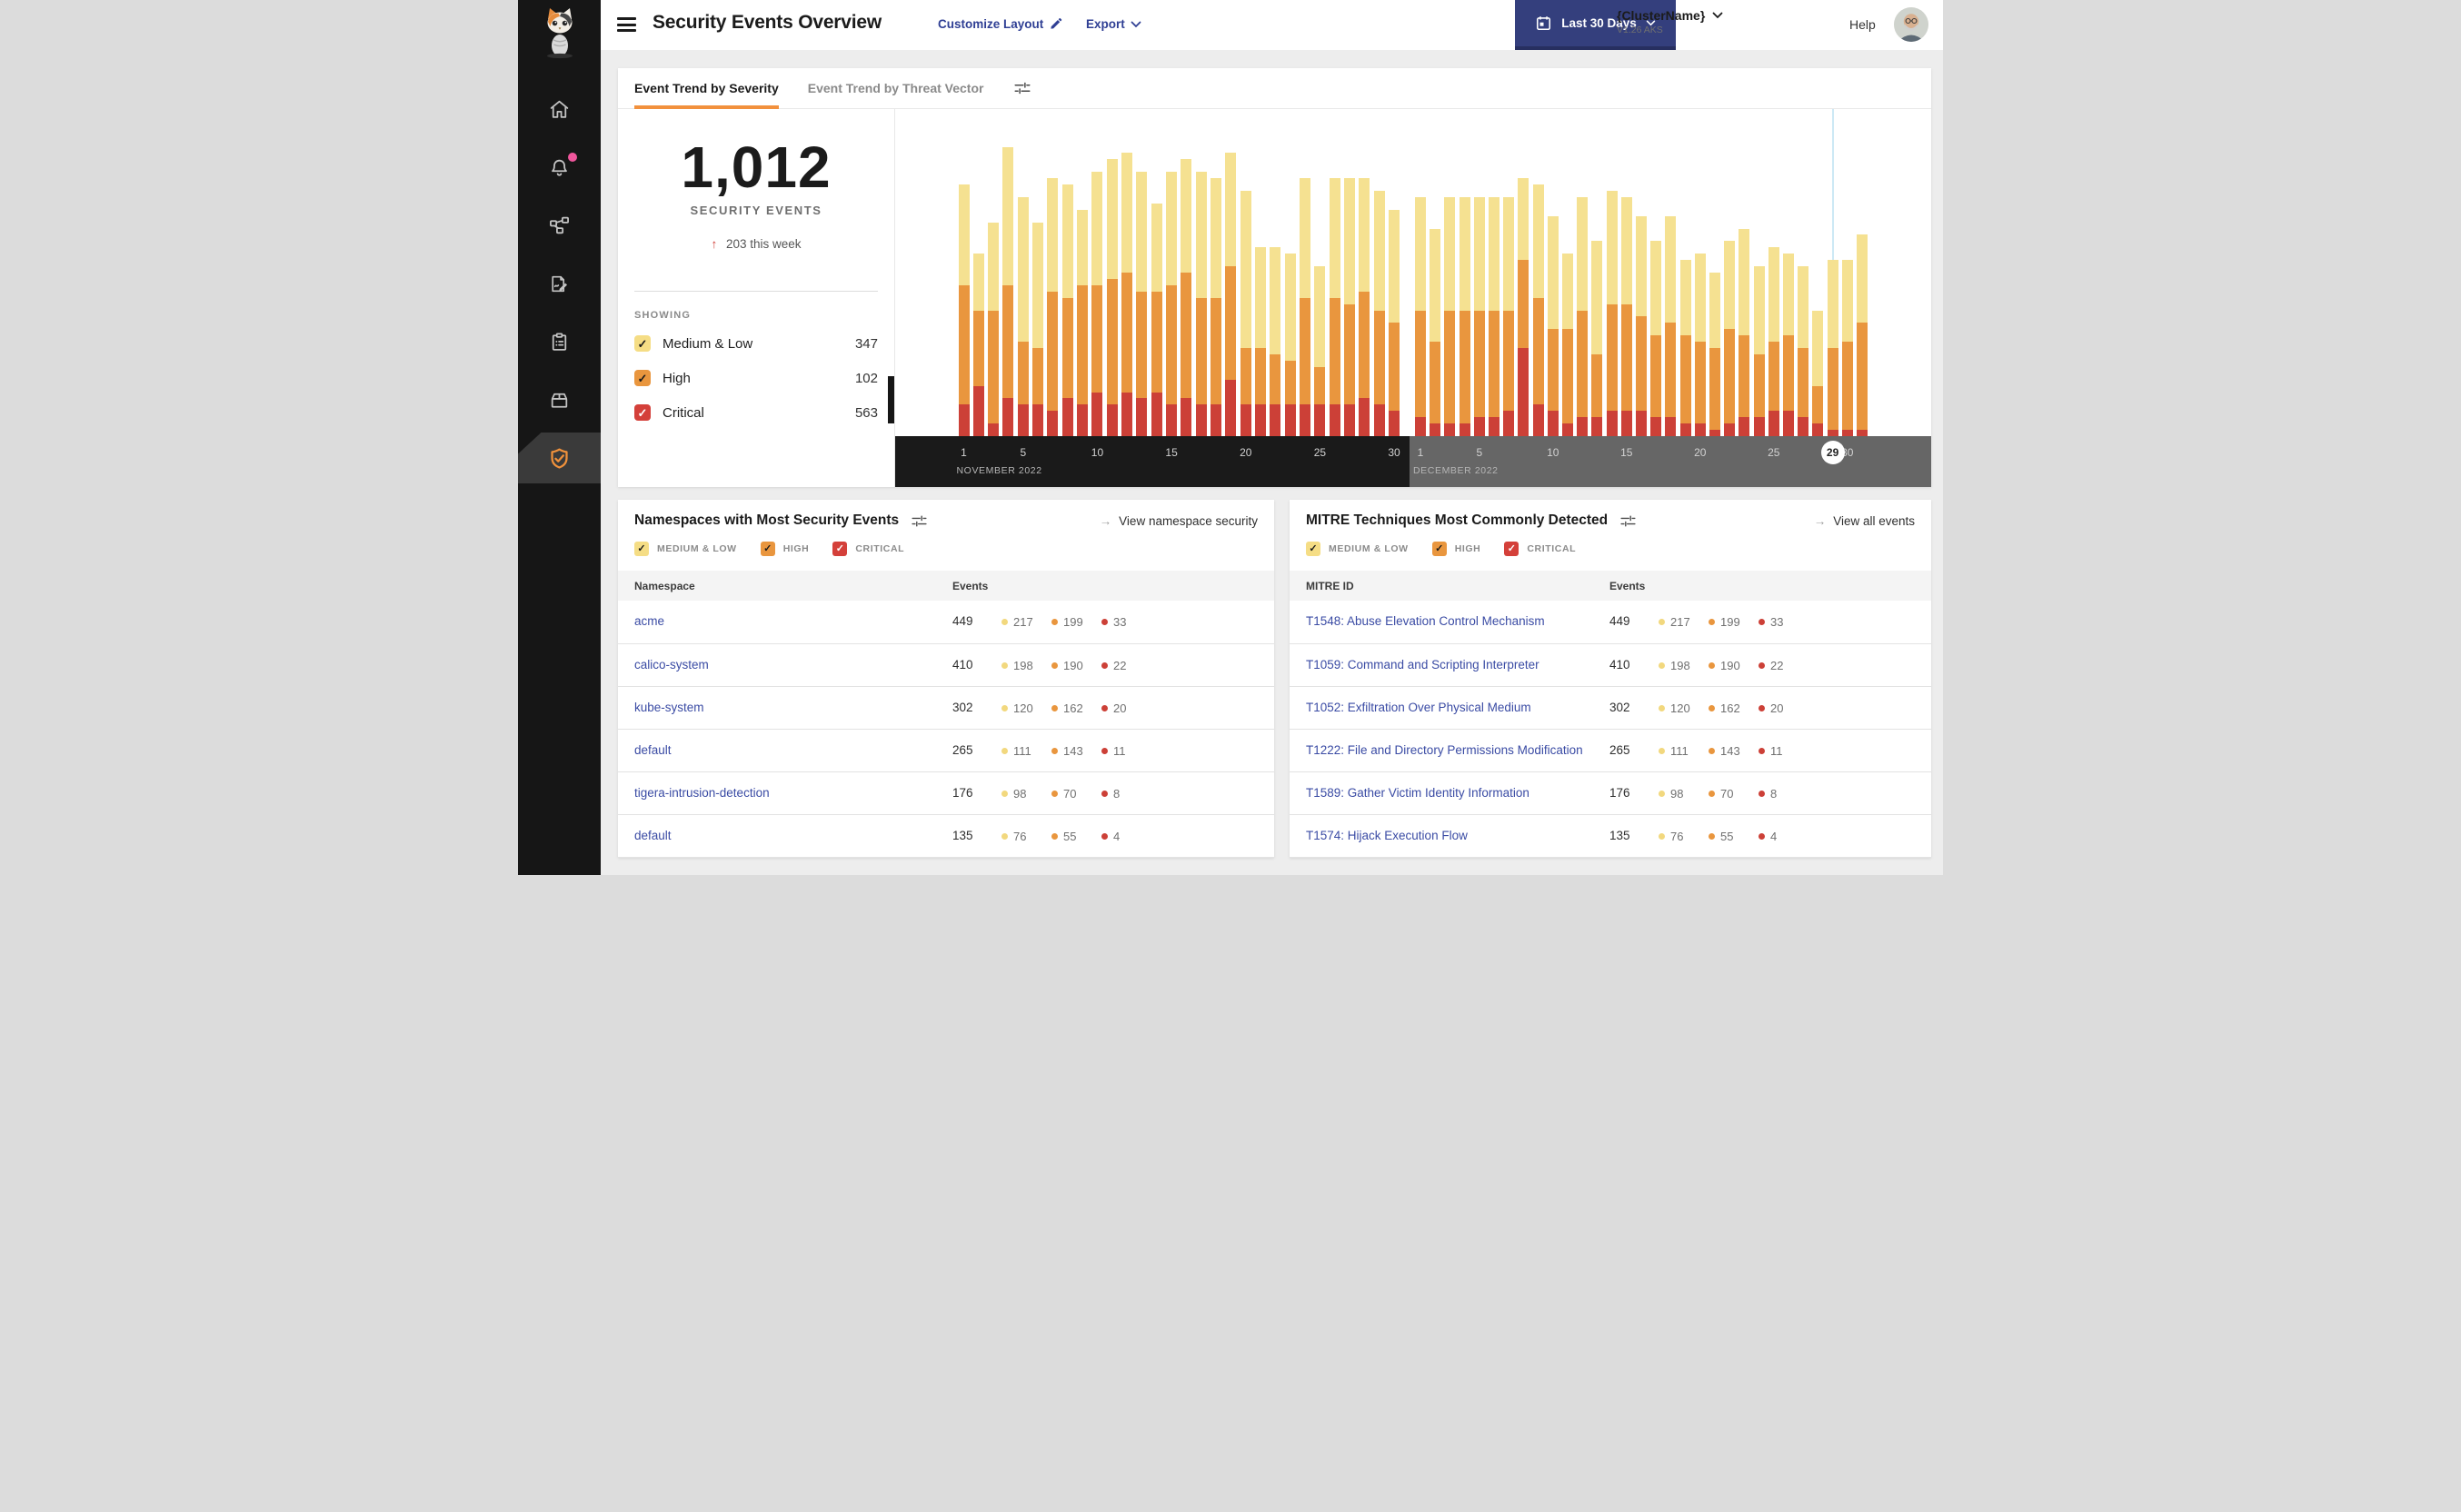  Describe the element at coordinates (559, 225) in the screenshot. I see `sidebar-item-service-graph` at that location.